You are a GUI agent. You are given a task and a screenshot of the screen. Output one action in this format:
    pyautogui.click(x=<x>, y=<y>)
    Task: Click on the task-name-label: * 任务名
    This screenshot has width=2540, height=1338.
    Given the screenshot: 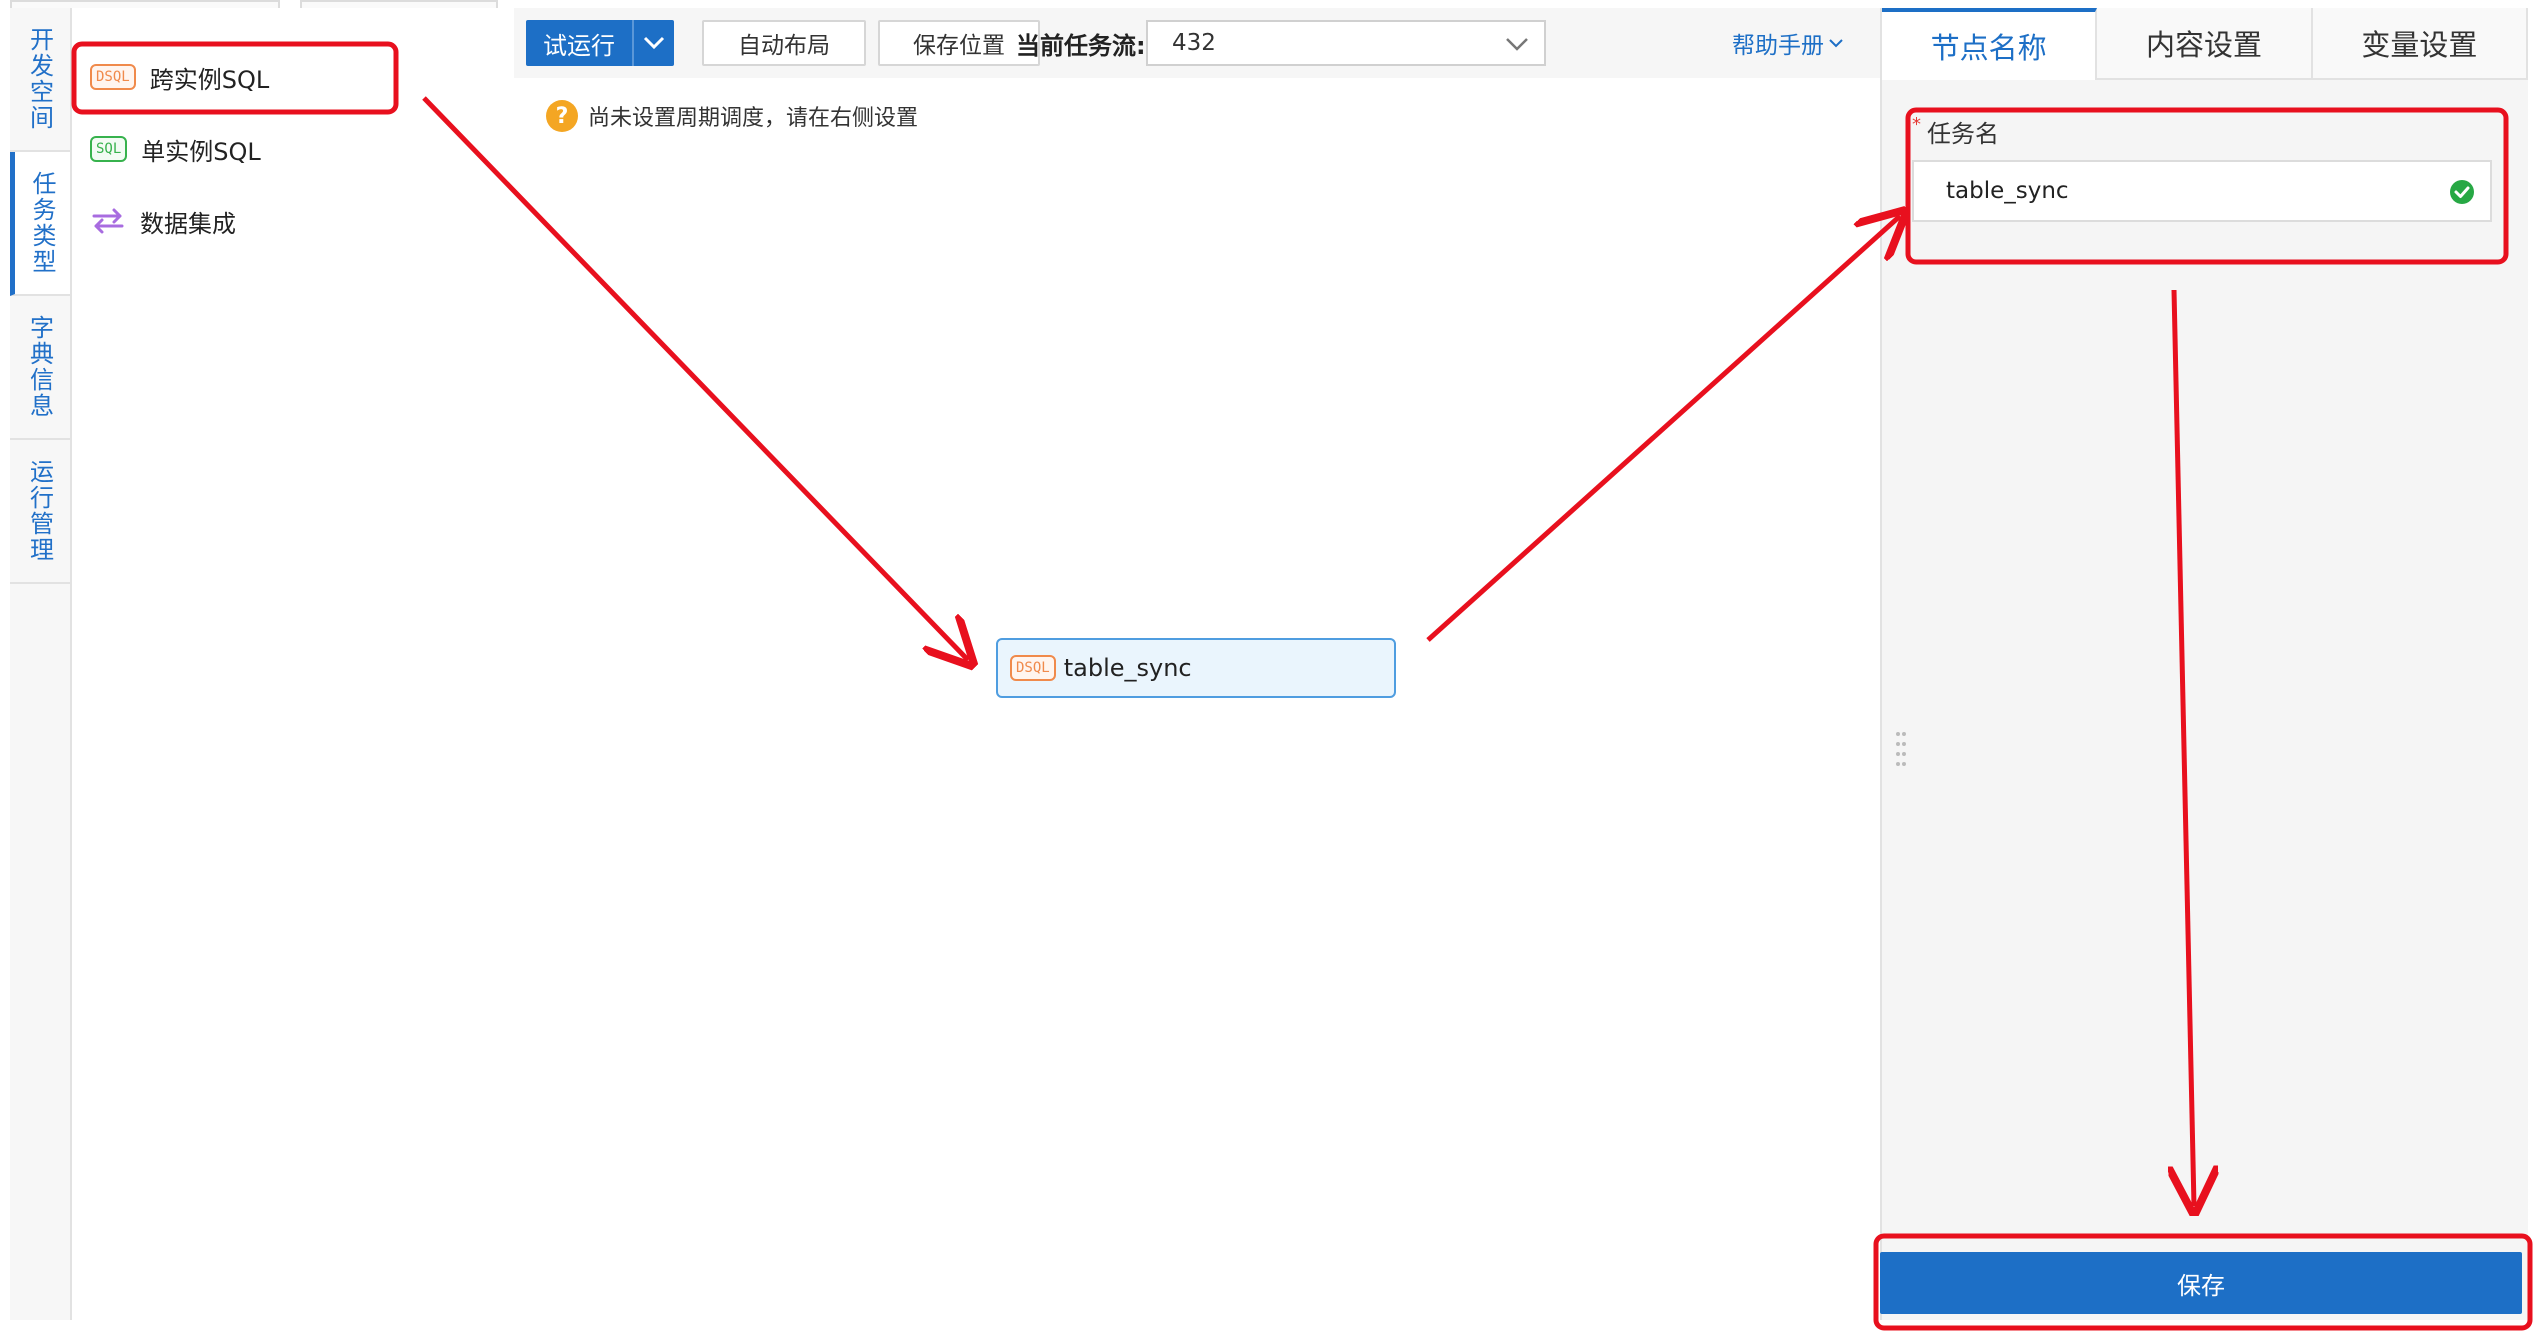 What is the action you would take?
    pyautogui.click(x=1955, y=131)
    